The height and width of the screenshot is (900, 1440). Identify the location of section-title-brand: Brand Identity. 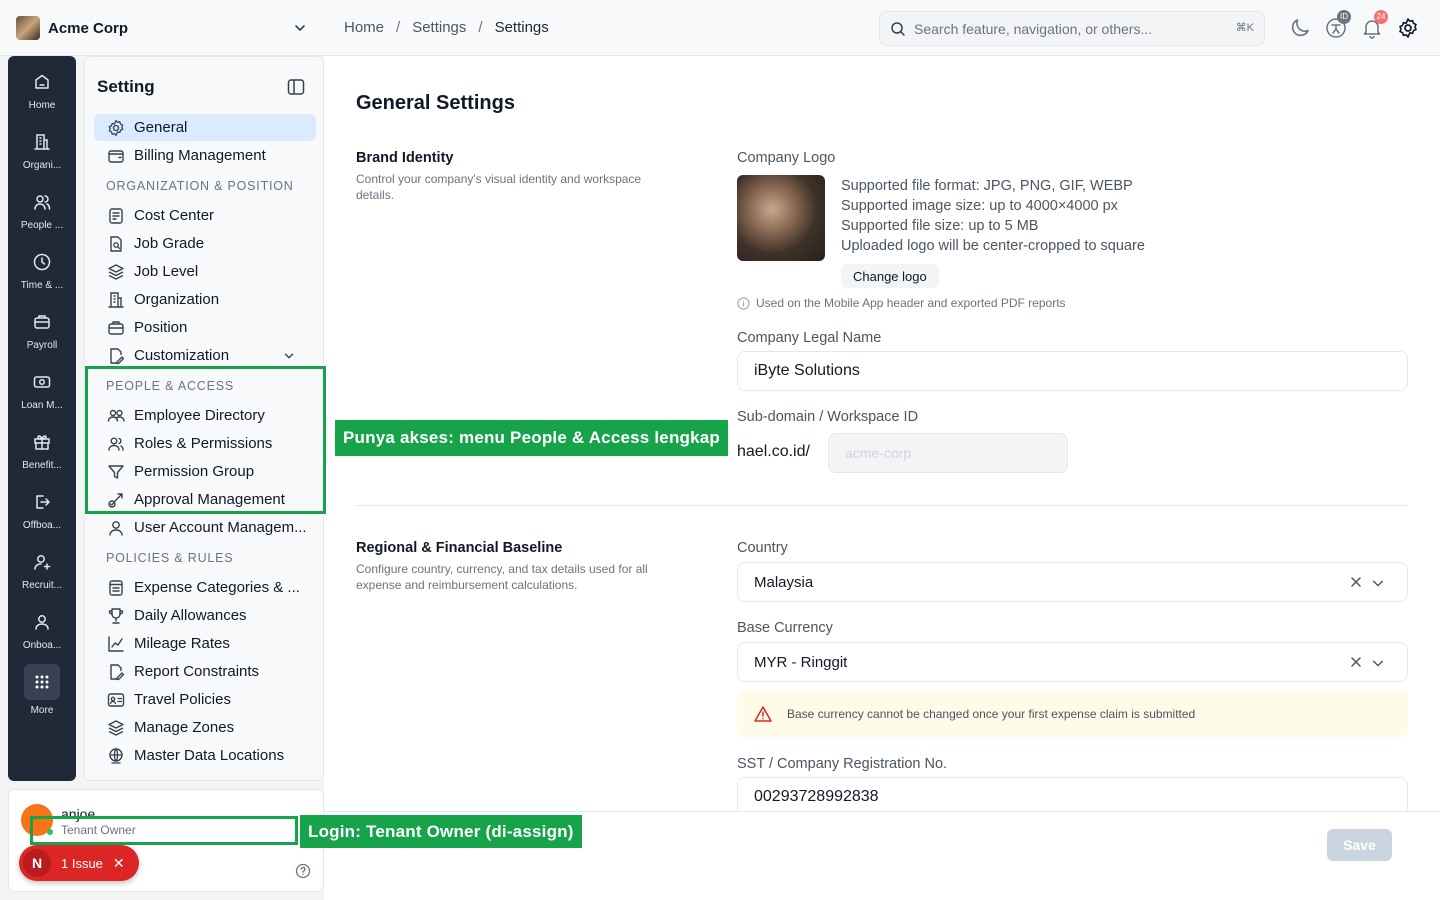
(405, 158).